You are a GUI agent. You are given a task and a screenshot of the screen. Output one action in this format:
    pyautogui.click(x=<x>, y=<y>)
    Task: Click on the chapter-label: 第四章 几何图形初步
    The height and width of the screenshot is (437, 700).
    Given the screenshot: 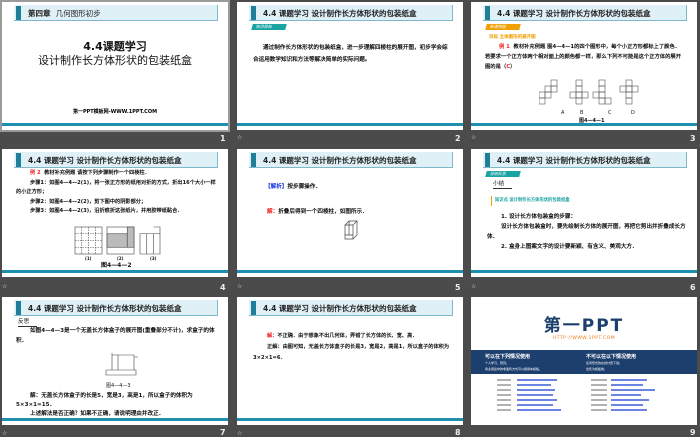 What is the action you would take?
    pyautogui.click(x=64, y=13)
    